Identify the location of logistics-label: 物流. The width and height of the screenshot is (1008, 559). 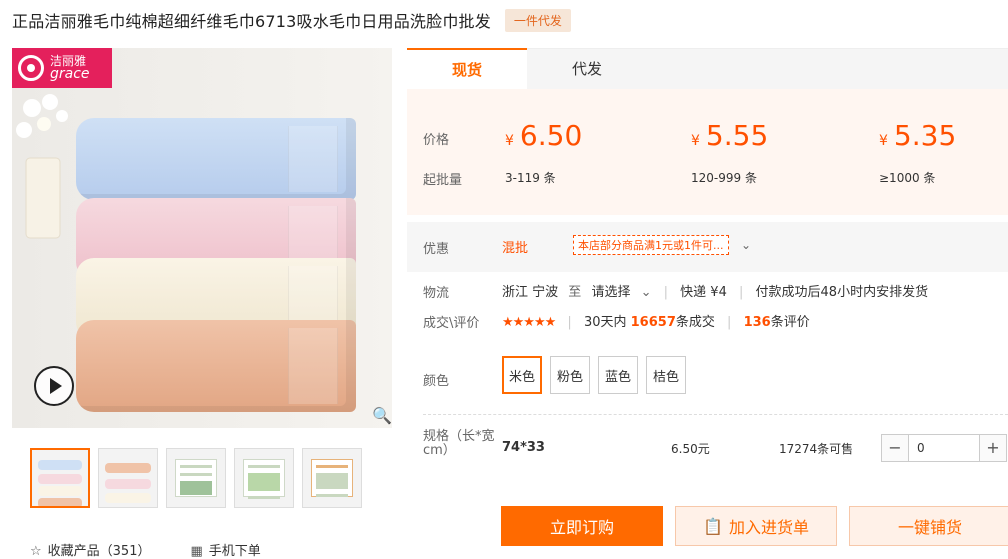
(436, 293).